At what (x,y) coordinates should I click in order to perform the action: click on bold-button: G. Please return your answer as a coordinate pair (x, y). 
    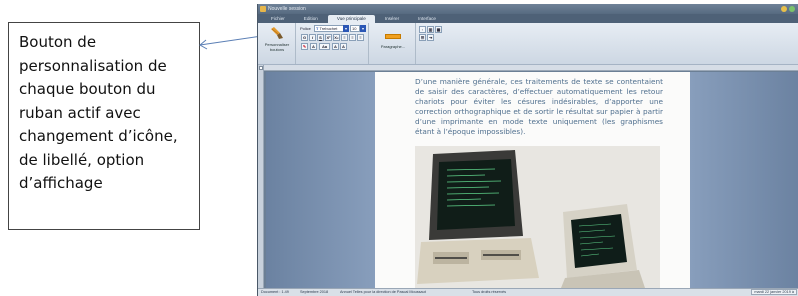
    Looking at the image, I should click on (304, 37).